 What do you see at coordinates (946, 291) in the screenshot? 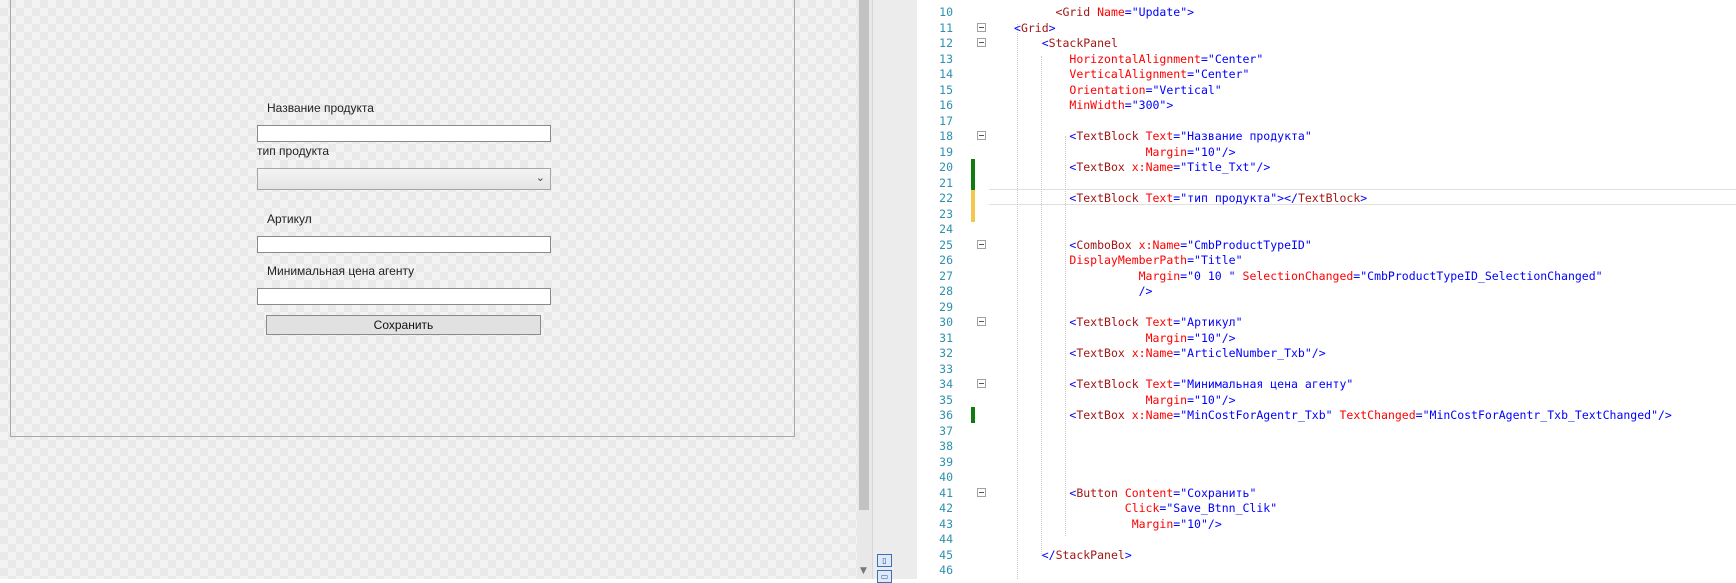
I see `line-number: 28` at bounding box center [946, 291].